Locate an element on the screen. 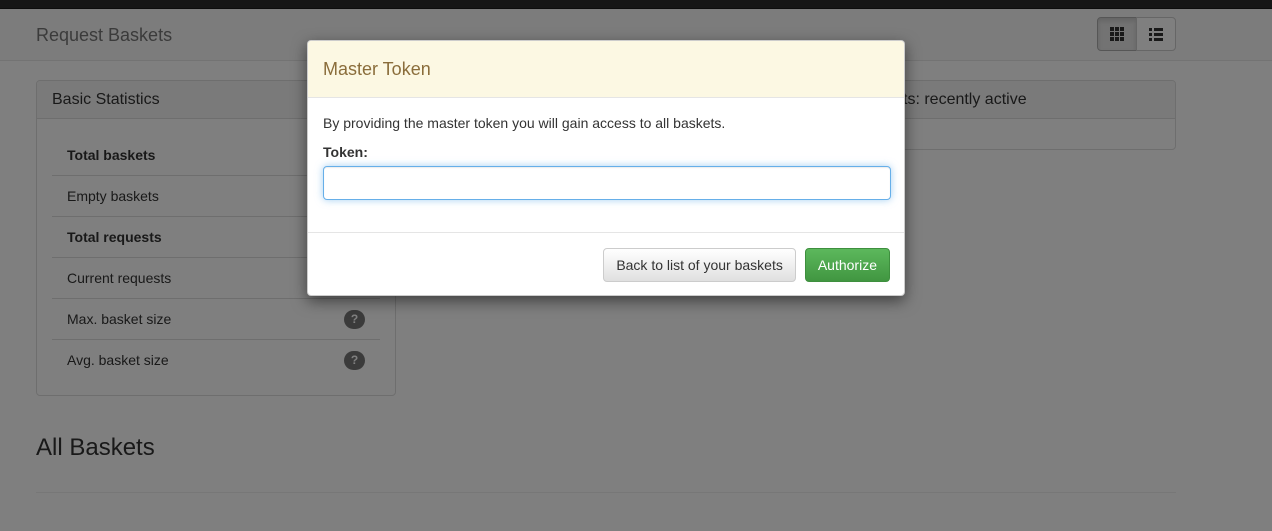 The width and height of the screenshot is (1272, 531). token-input is located at coordinates (607, 183).